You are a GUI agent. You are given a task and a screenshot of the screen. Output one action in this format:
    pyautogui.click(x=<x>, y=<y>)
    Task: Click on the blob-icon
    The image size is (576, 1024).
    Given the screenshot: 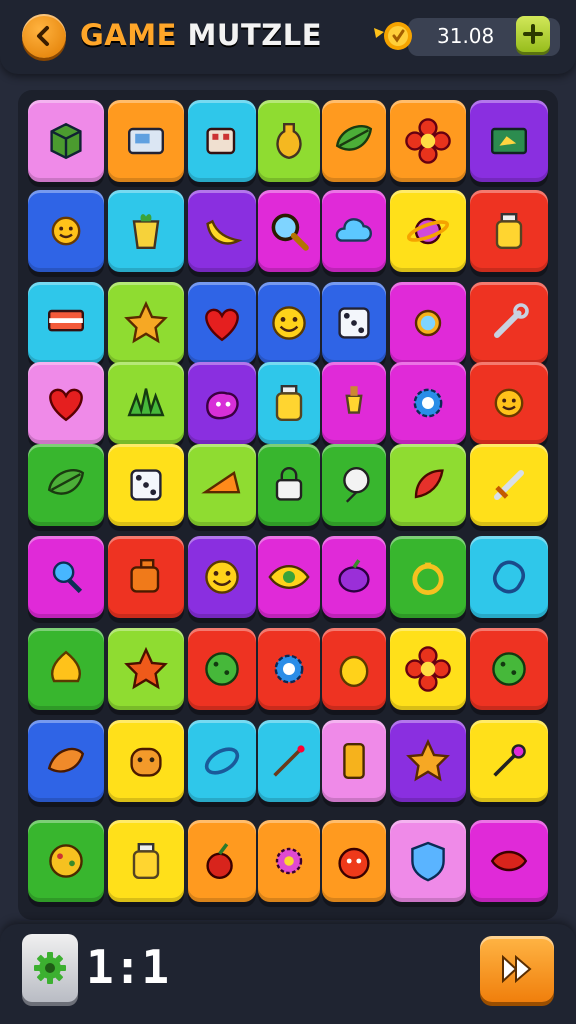 What is the action you would take?
    pyautogui.click(x=222, y=405)
    